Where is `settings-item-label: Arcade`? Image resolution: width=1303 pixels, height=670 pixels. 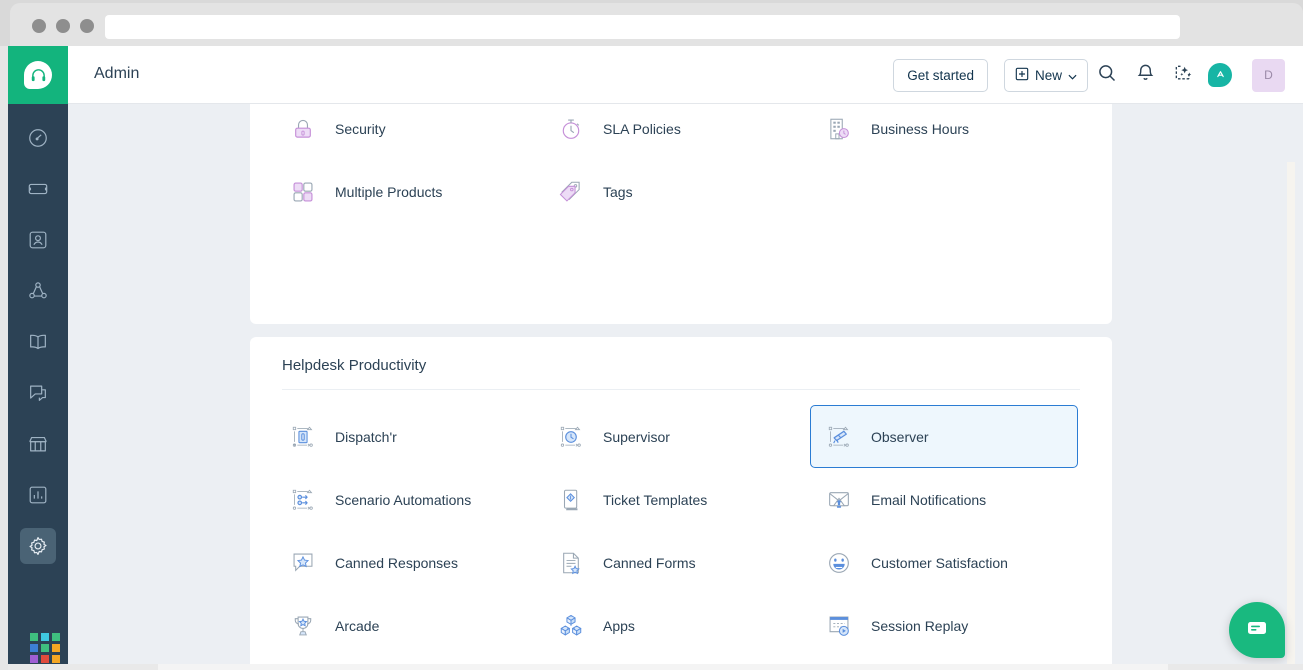
settings-item-label: Arcade is located at coordinates (357, 625).